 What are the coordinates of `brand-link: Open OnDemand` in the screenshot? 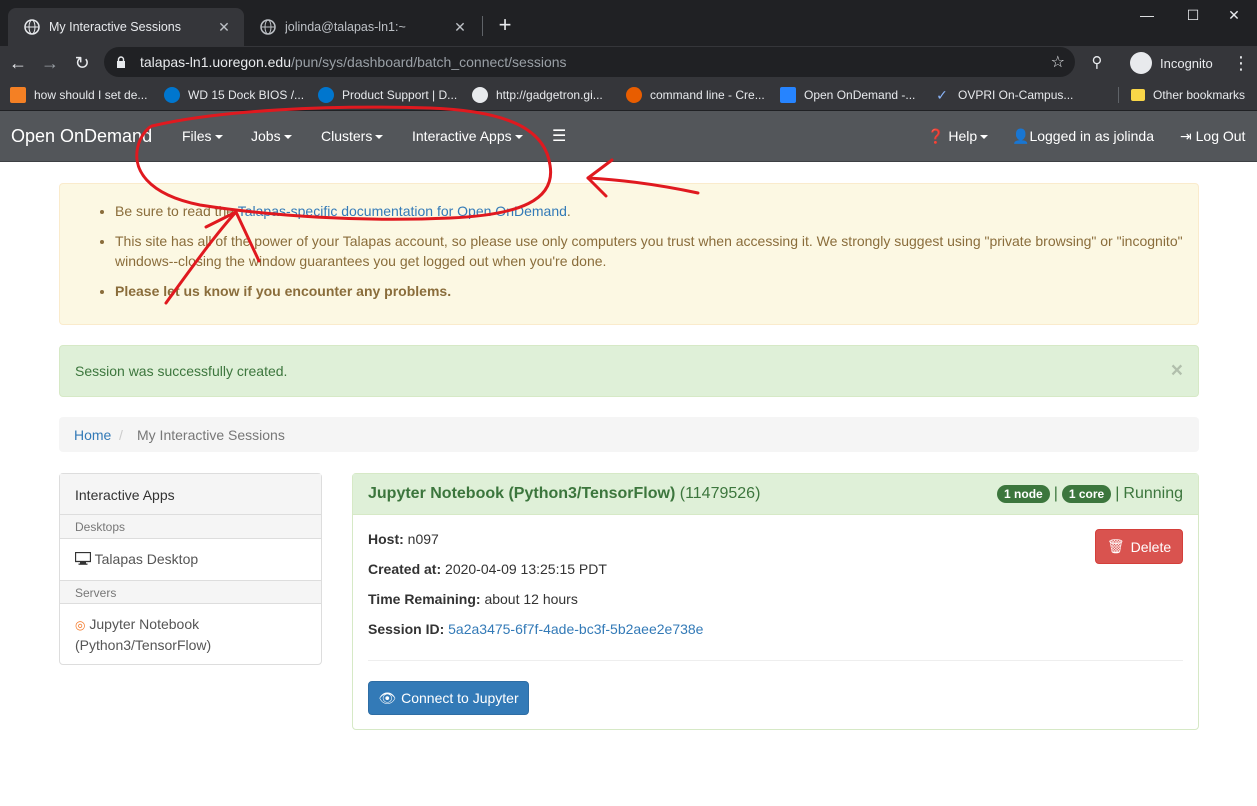 It's located at (81, 136).